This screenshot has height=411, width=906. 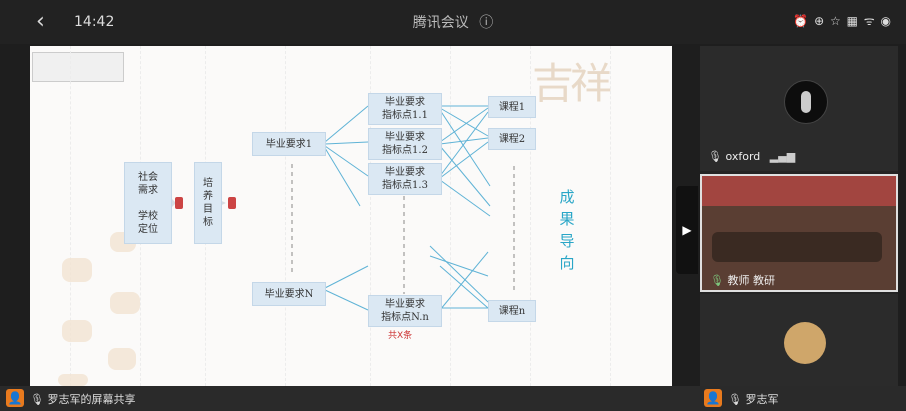 What do you see at coordinates (289, 294) in the screenshot?
I see `node-graduation-req-n: 毕业要求N` at bounding box center [289, 294].